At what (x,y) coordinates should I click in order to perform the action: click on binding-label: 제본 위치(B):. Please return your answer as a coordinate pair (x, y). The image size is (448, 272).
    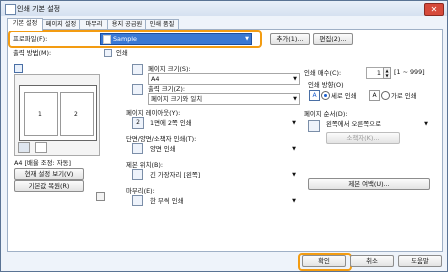
    Looking at the image, I should click on (145, 165).